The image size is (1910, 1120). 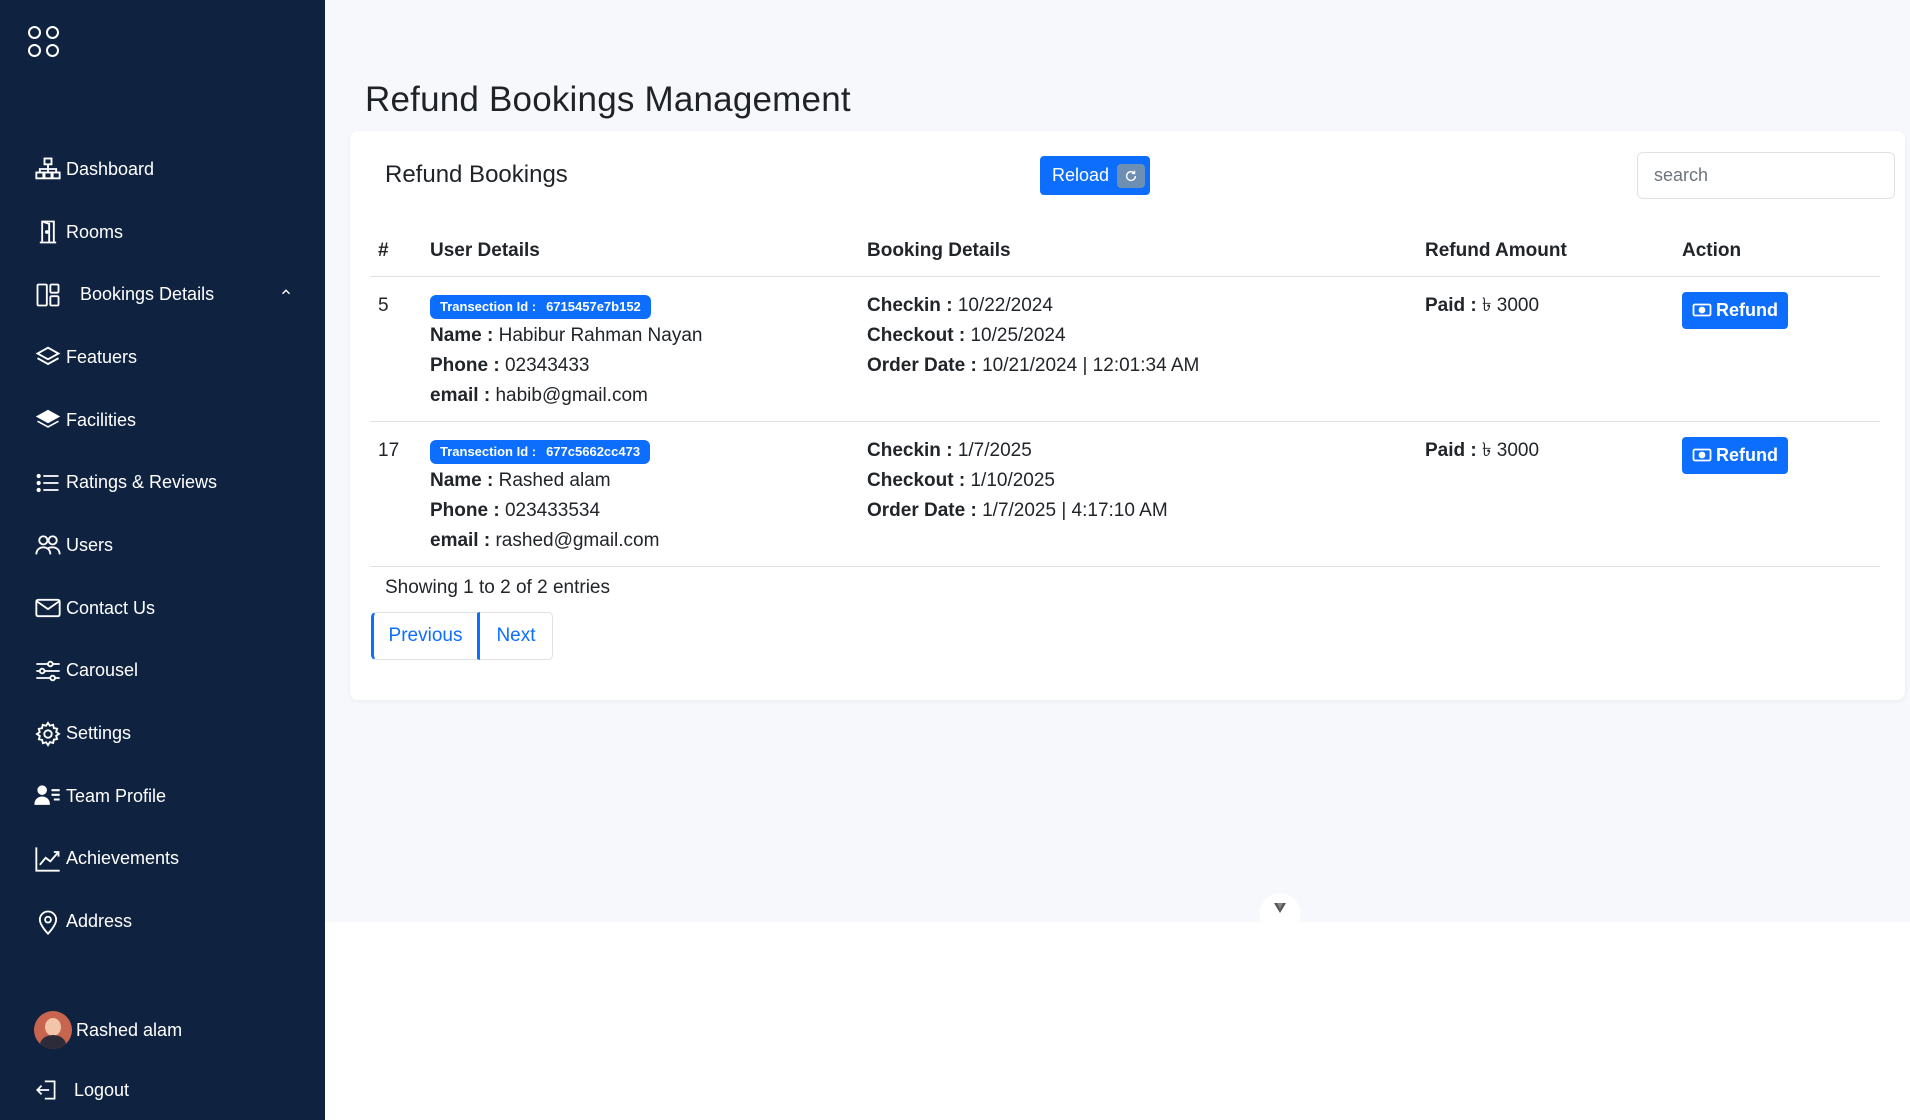 I want to click on reload-label: Reload, so click(x=1081, y=175).